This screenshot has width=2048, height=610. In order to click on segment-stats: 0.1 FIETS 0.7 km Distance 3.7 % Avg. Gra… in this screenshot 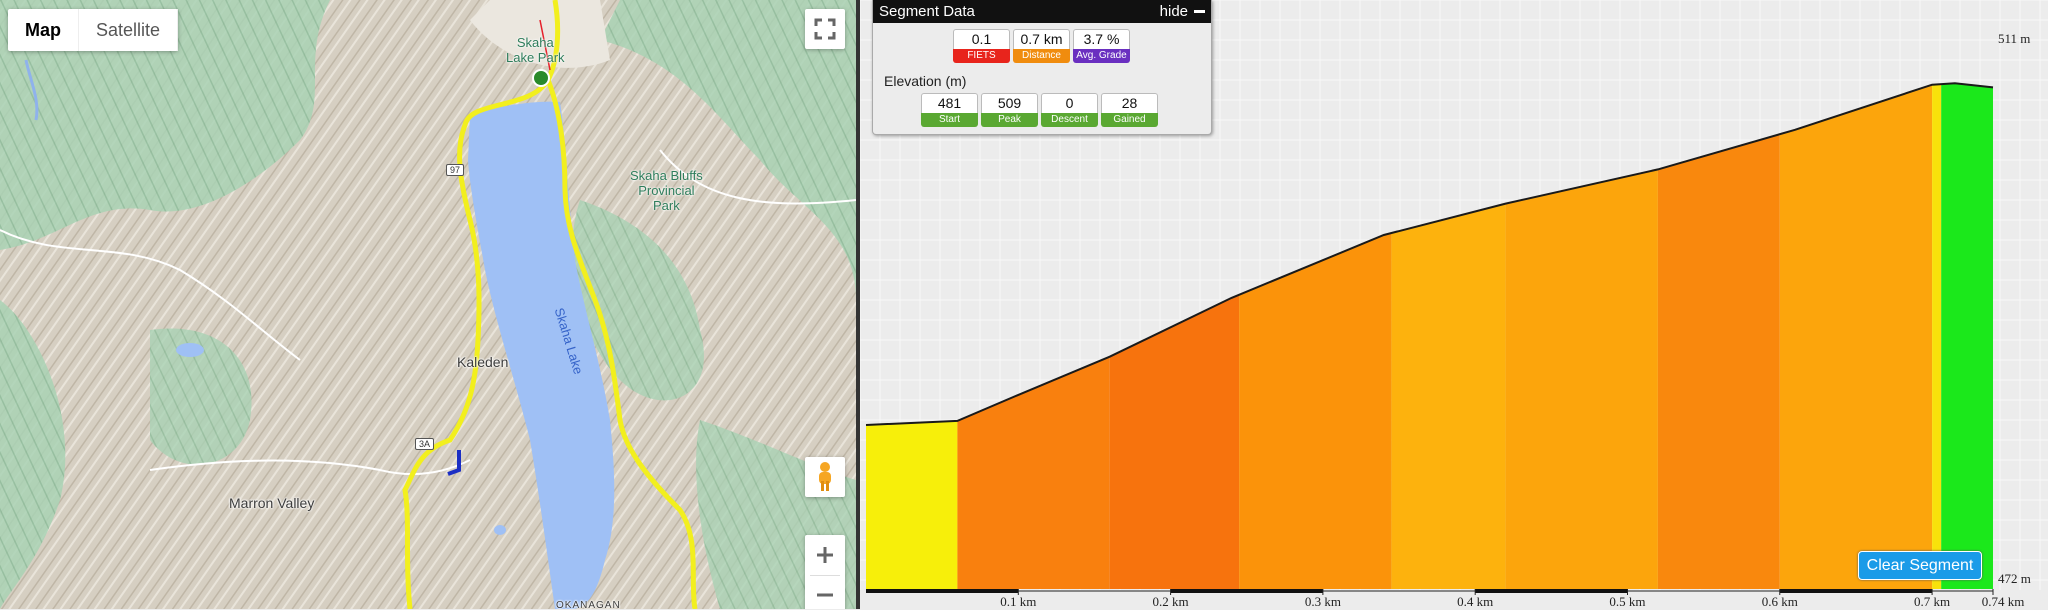, I will do `click(1041, 46)`.